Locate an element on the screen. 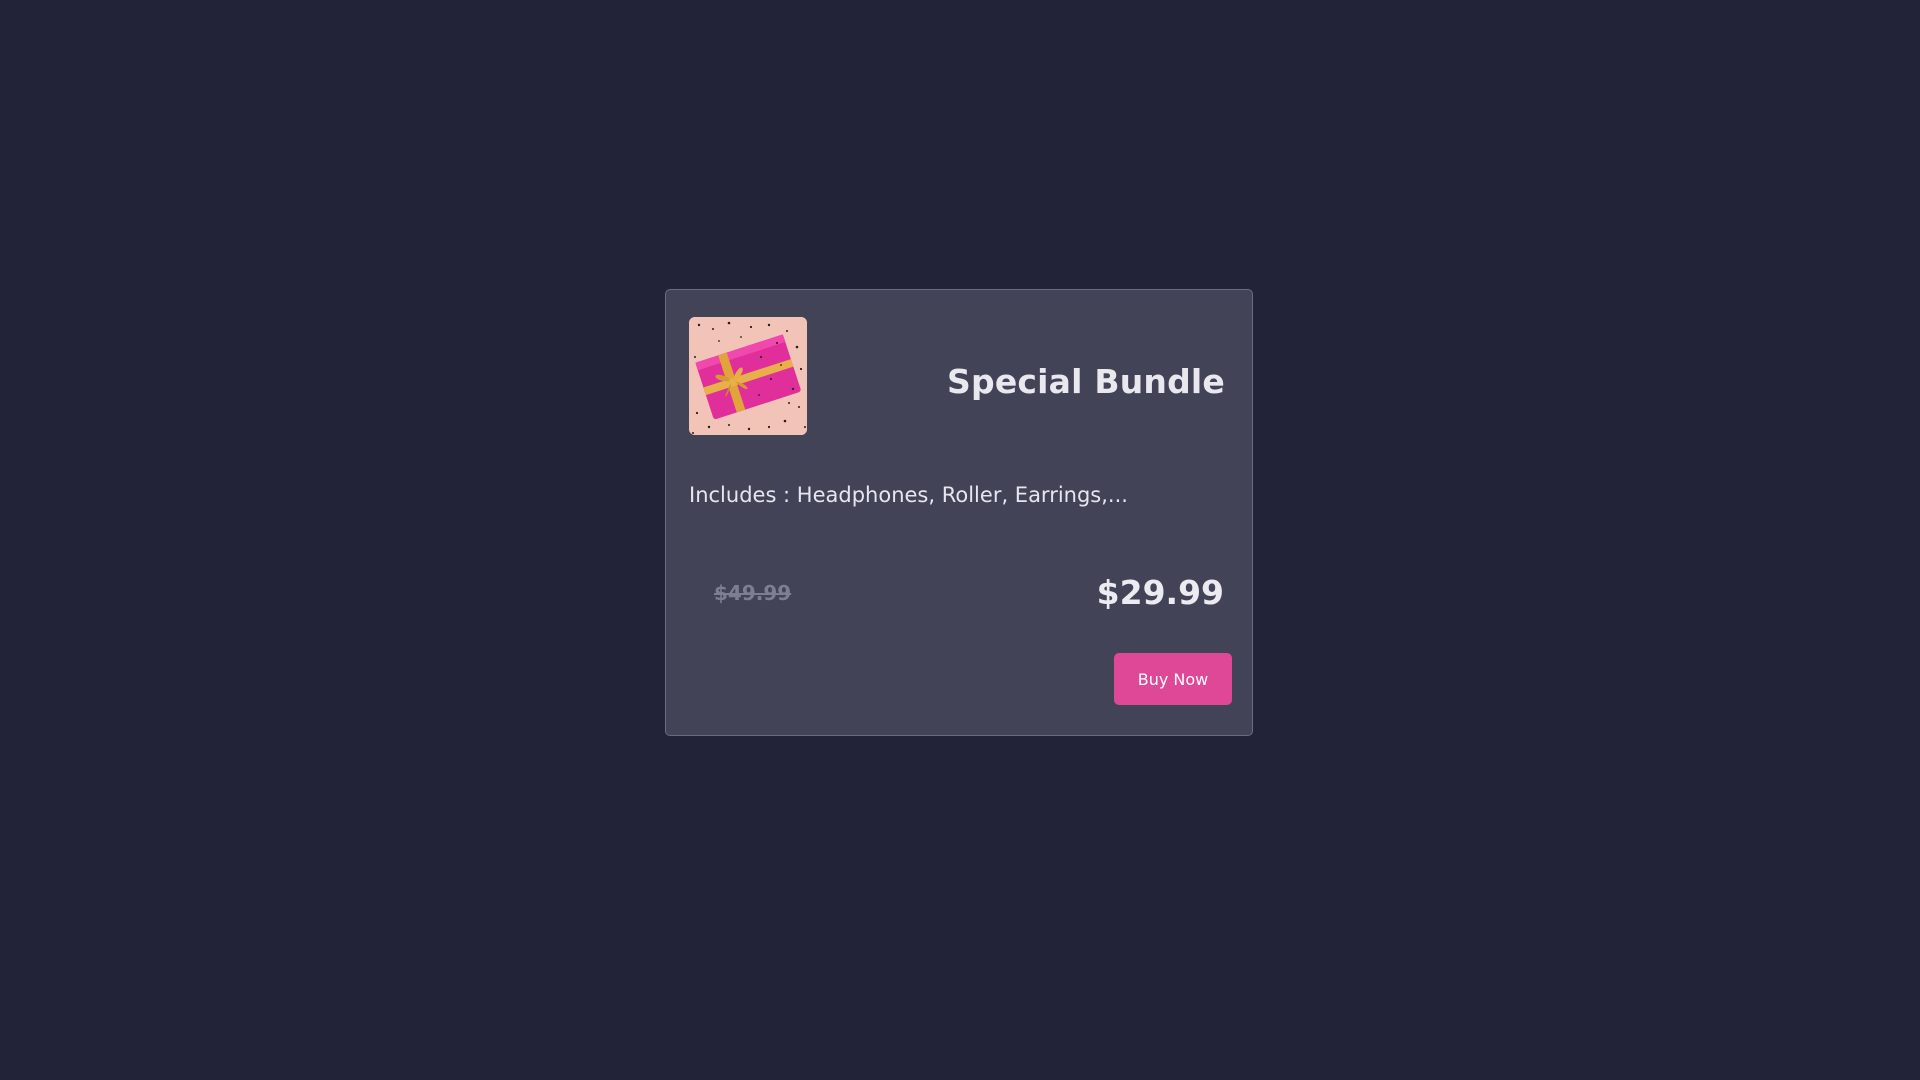  buy-now-button: Buy Now is located at coordinates (1173, 679).